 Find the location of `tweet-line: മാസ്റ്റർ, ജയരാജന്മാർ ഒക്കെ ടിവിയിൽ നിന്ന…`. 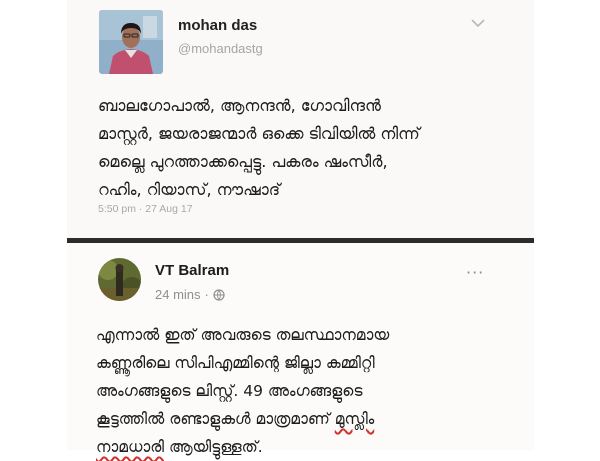

tweet-line: മാസ്റ്റർ, ജയരാജന്മാർ ഒക്കെ ടിവിയിൽ നിന്ന… is located at coordinates (259, 133).